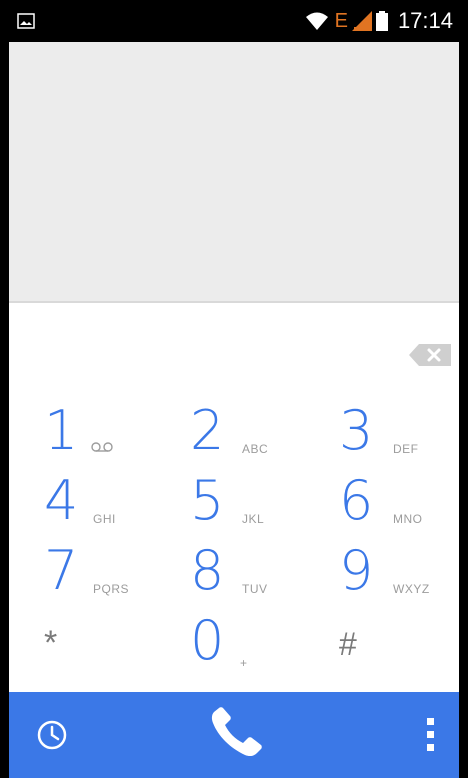  What do you see at coordinates (114, 645) in the screenshot?
I see `key-star: *` at bounding box center [114, 645].